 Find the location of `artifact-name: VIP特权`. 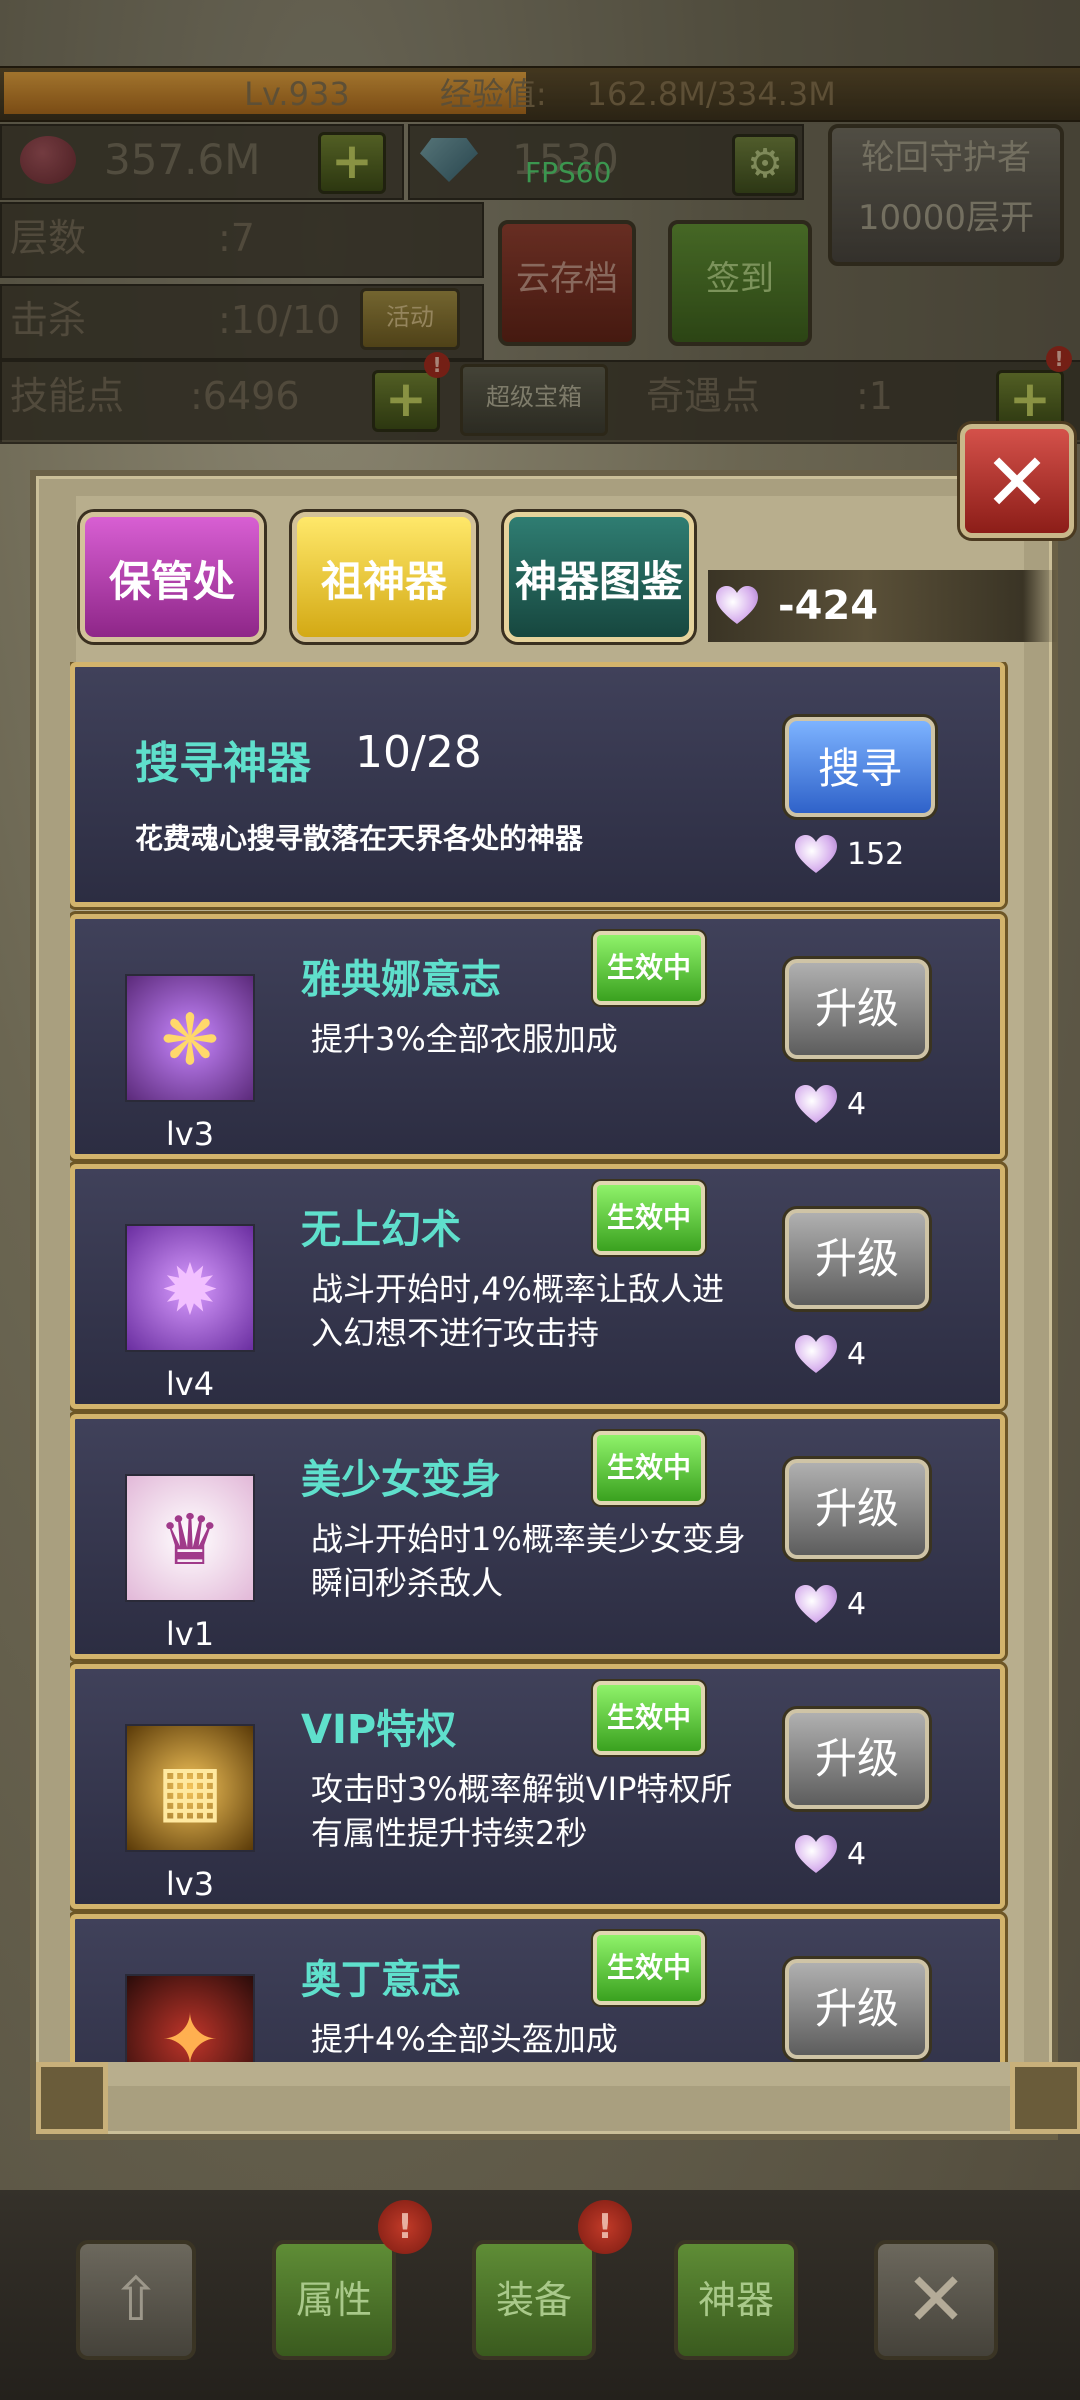

artifact-name: VIP特权 is located at coordinates (379, 1730).